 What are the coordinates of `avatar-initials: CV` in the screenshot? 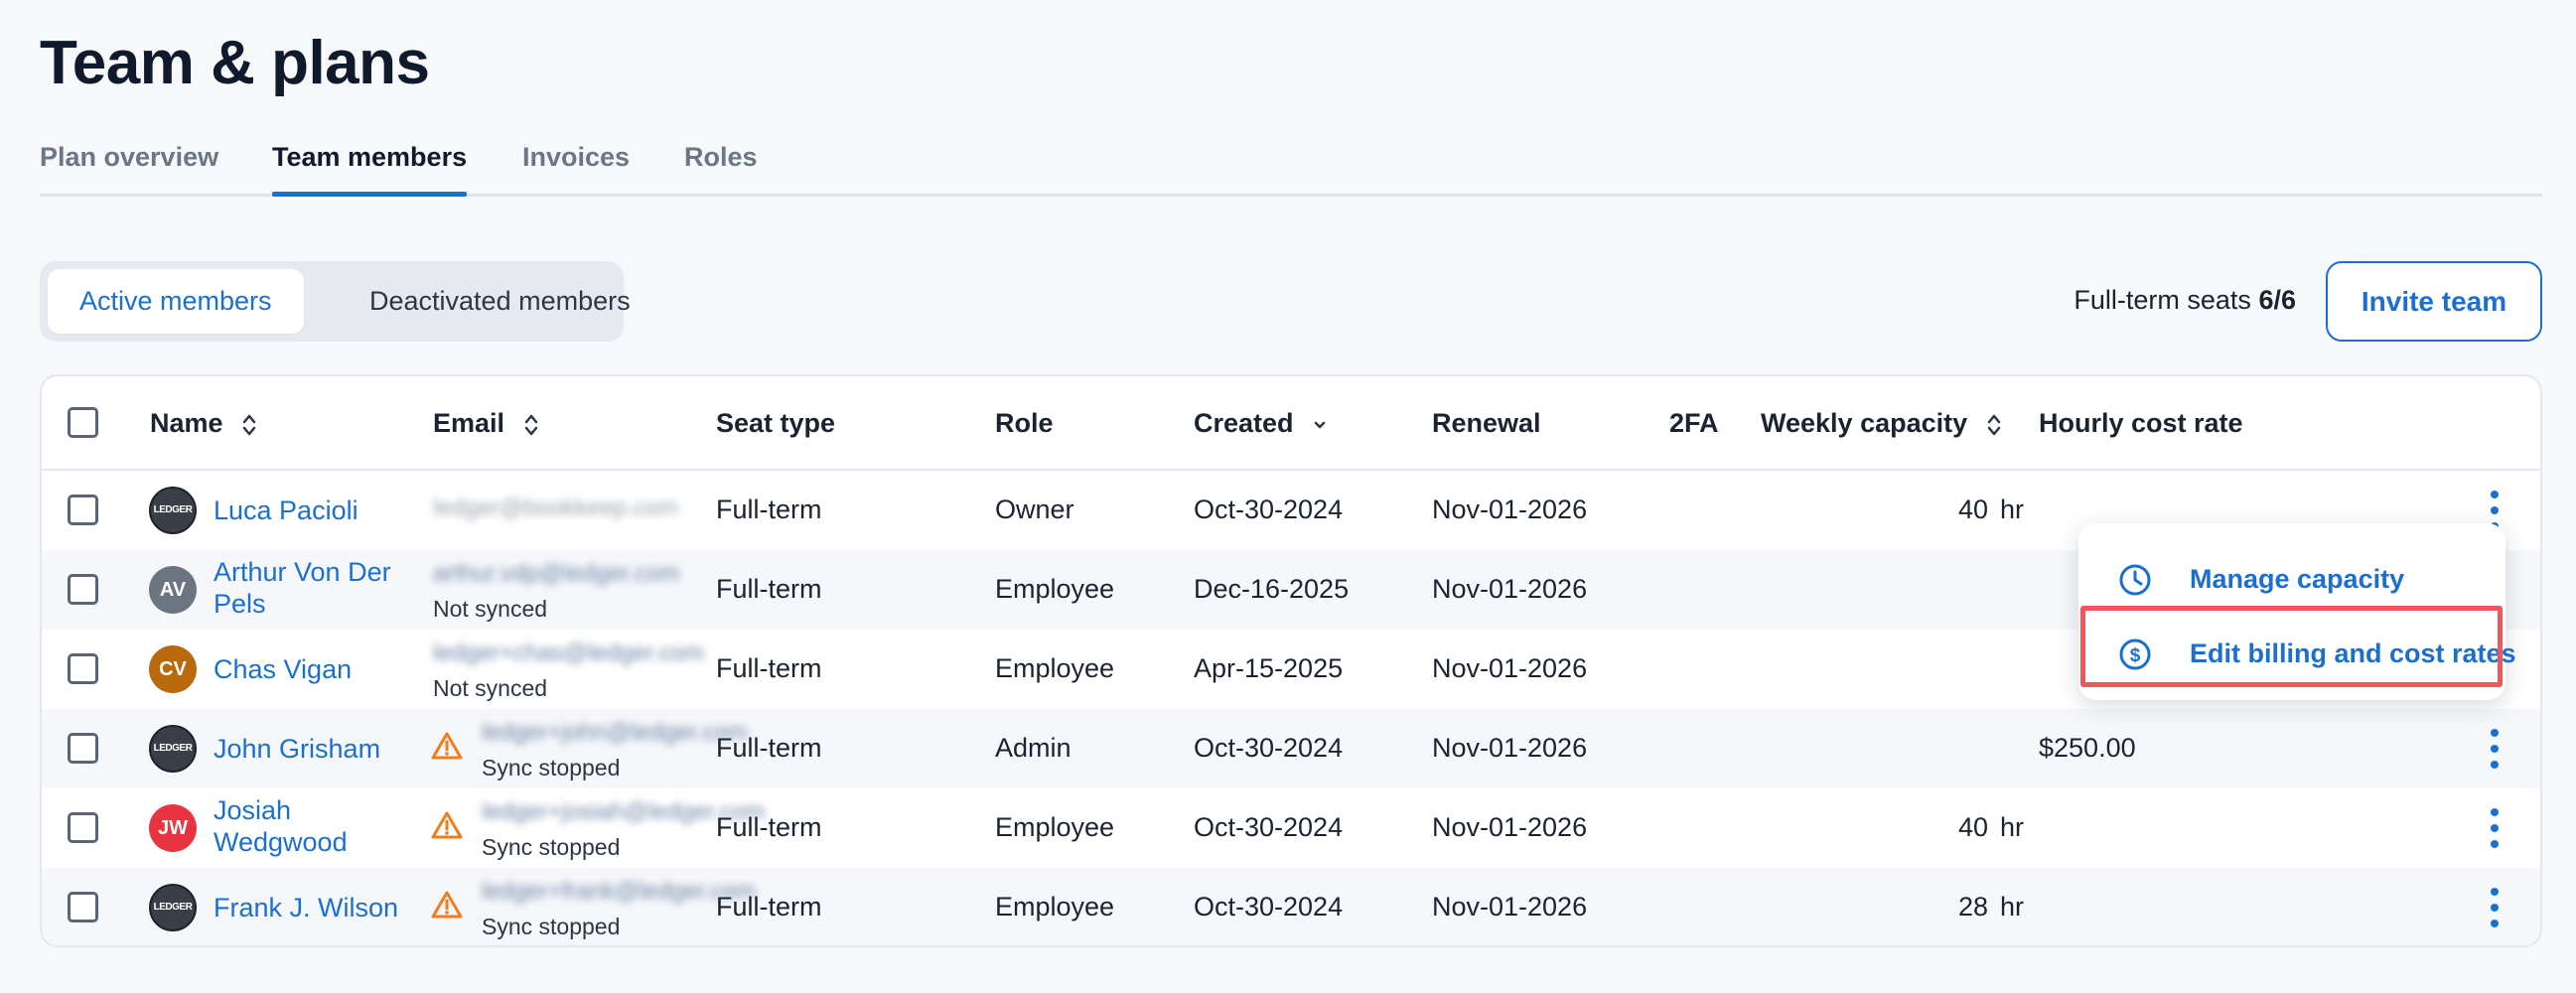 It's located at (173, 669).